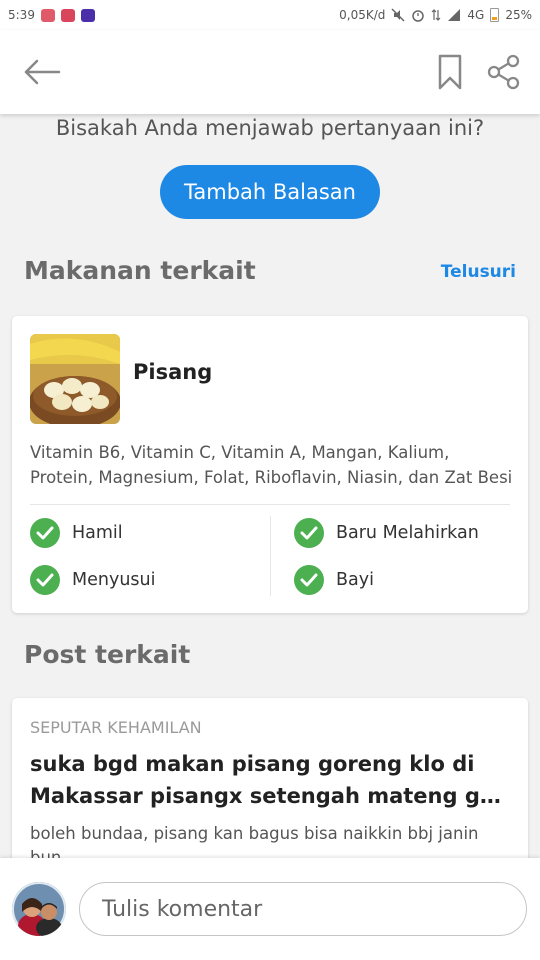 The width and height of the screenshot is (540, 960). What do you see at coordinates (114, 580) in the screenshot?
I see `safety-label: Menyusui` at bounding box center [114, 580].